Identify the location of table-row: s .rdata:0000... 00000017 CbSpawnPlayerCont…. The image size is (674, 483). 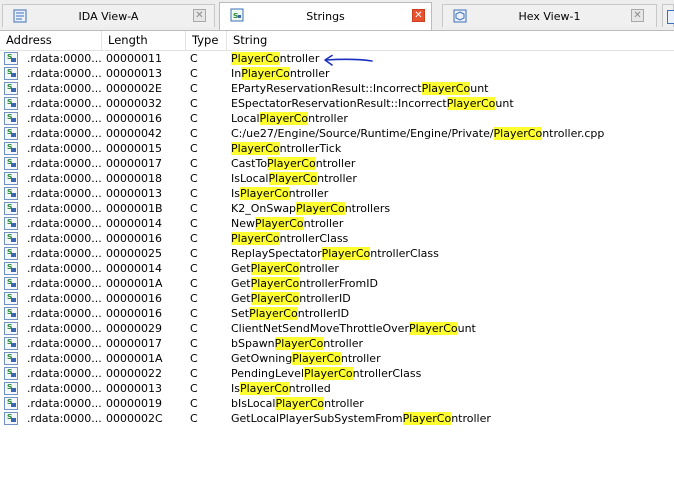
(337, 343).